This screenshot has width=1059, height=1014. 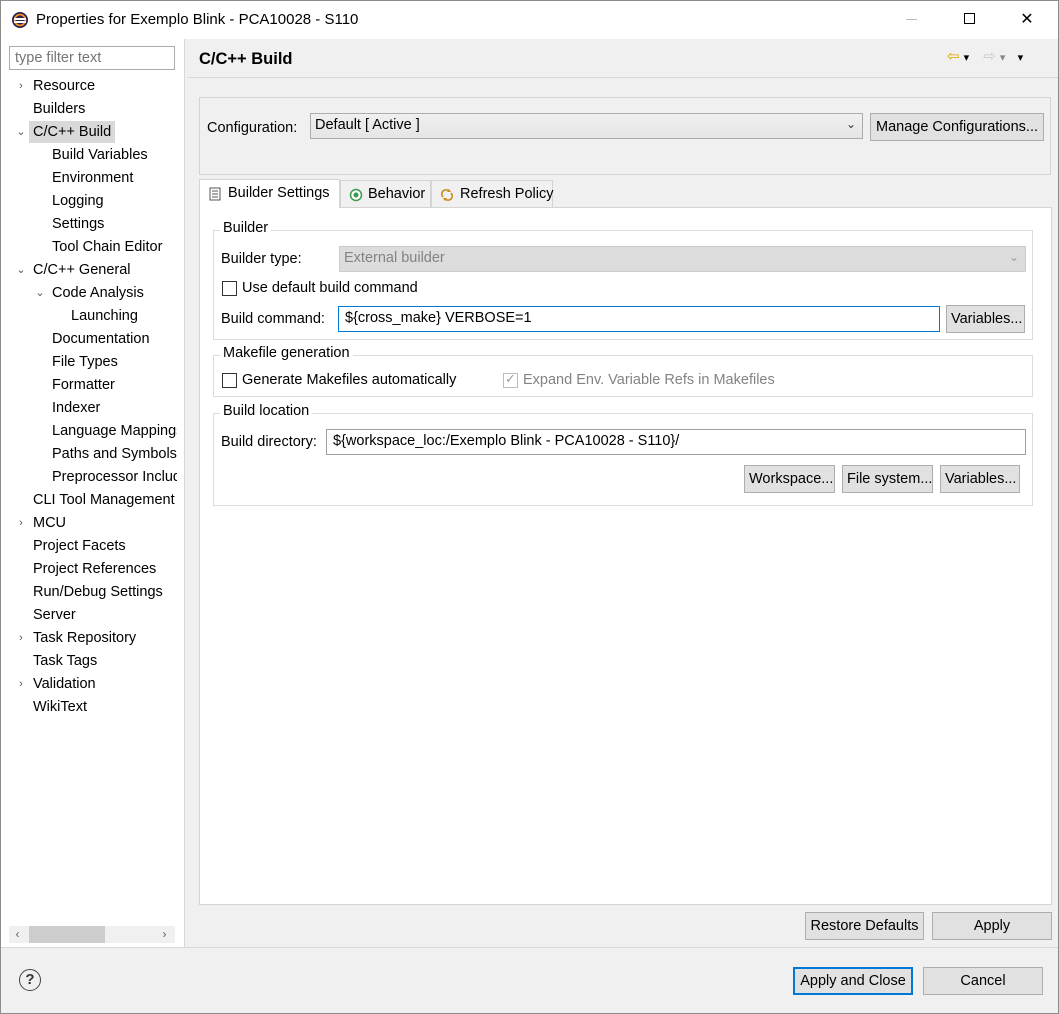 What do you see at coordinates (447, 195) in the screenshot?
I see `refresh-policy-icon` at bounding box center [447, 195].